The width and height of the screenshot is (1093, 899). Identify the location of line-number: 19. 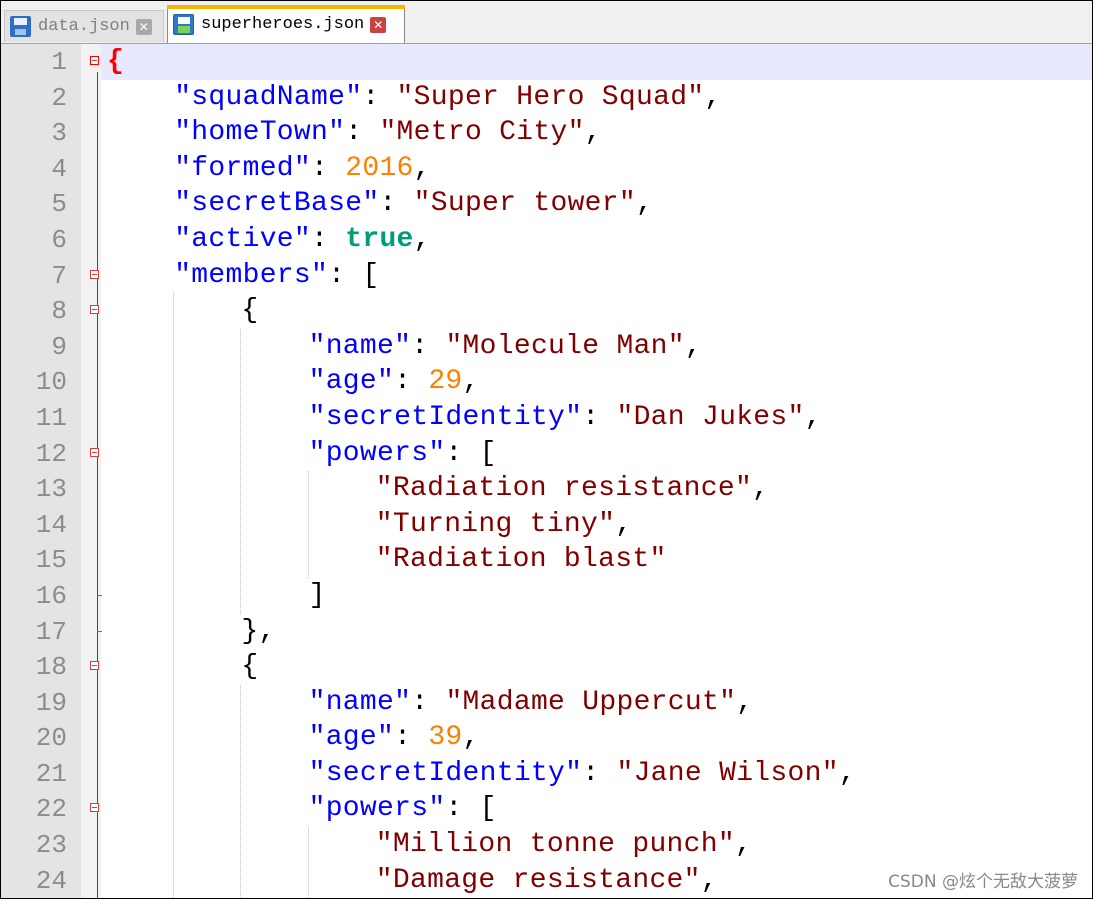
(51, 702).